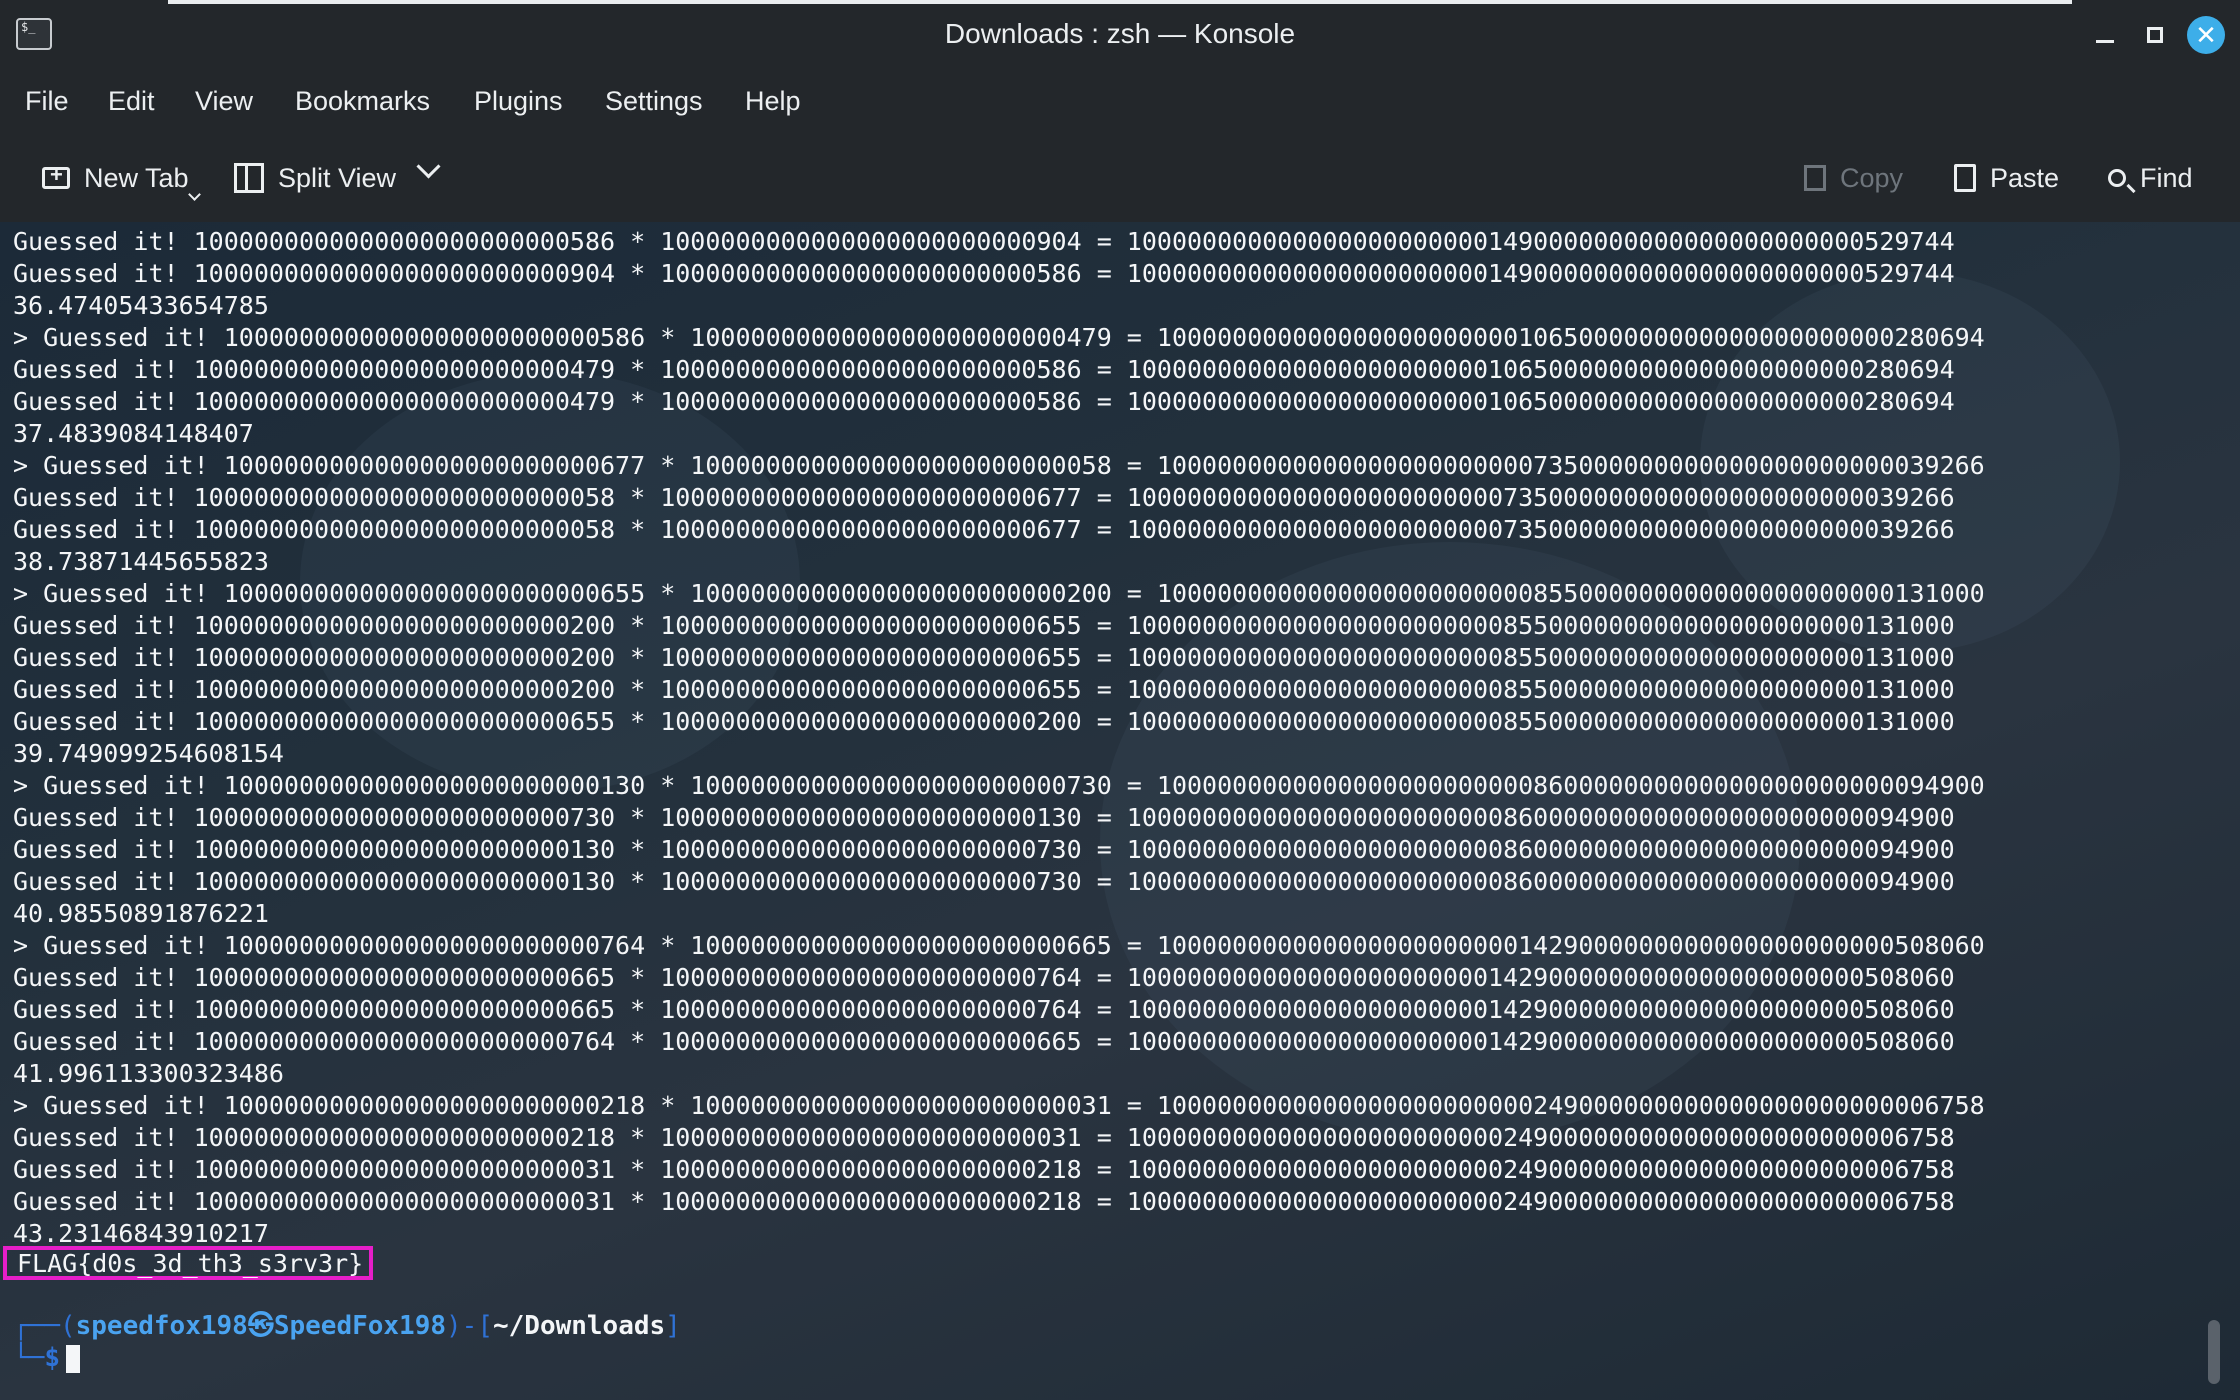 This screenshot has width=2240, height=1400. Describe the element at coordinates (249, 178) in the screenshot. I see `split-view-icon` at that location.